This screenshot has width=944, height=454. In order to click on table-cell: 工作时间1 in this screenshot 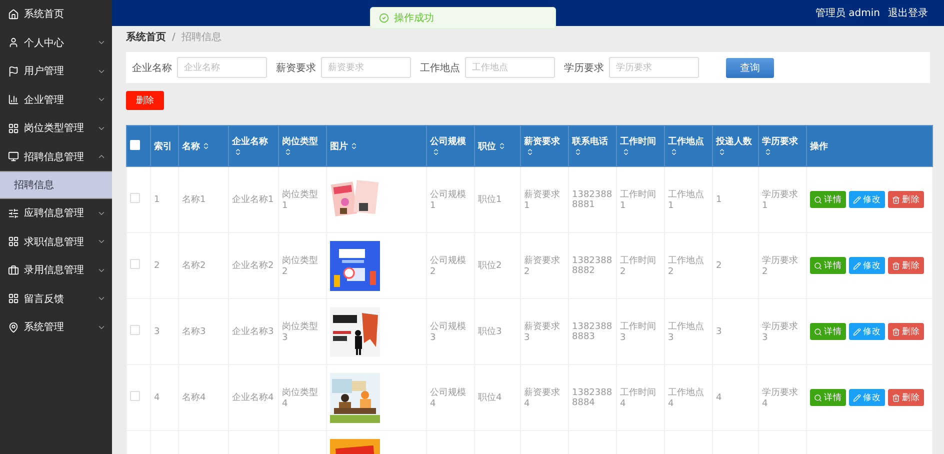, I will do `click(640, 199)`.